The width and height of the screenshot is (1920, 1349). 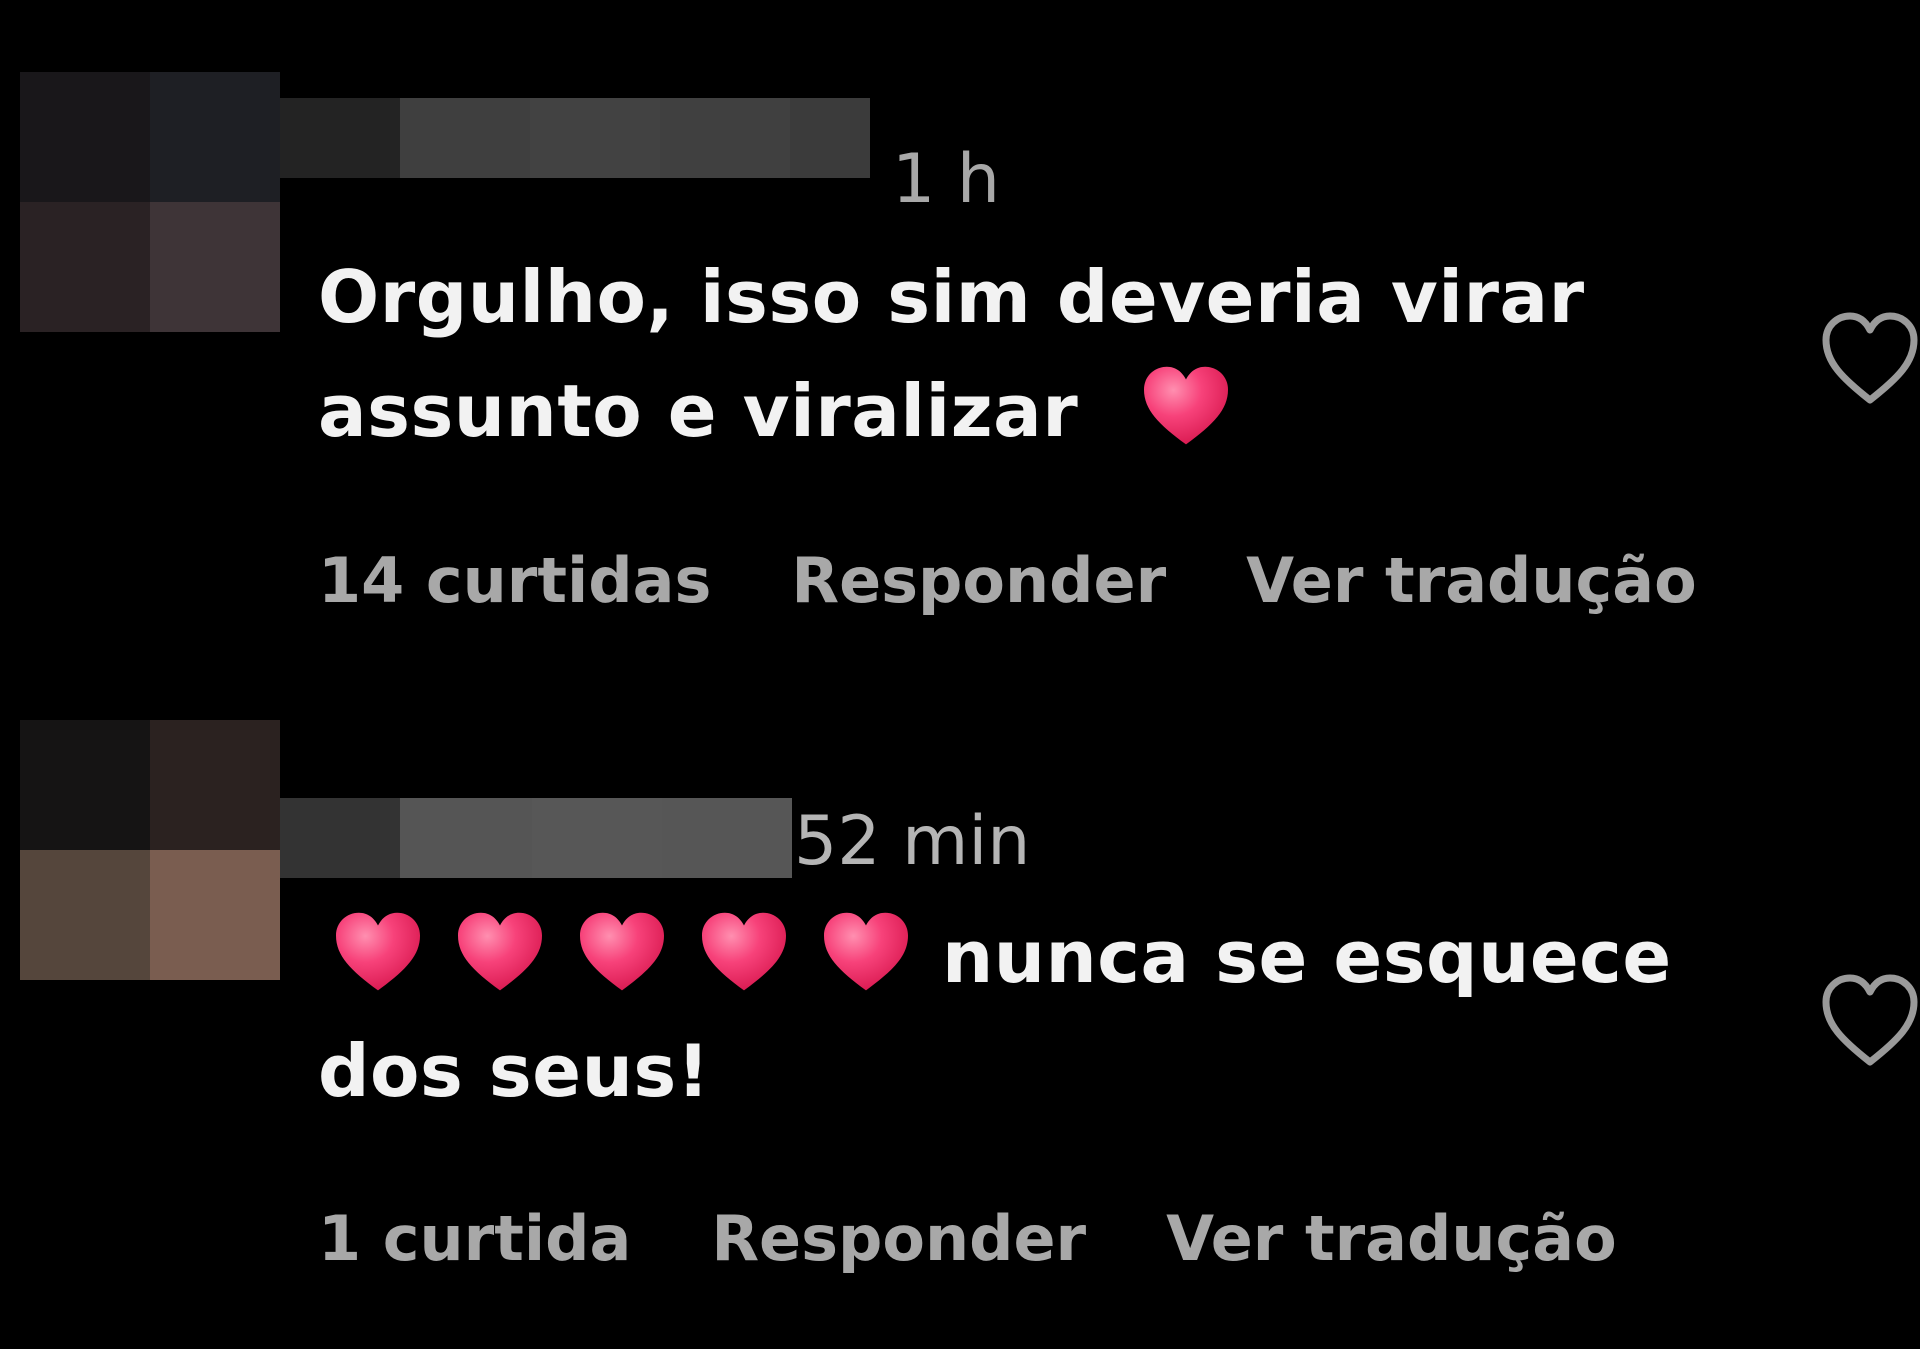 I want to click on comment-actions: 14 curtidas Responder Ver tradução, so click(x=1047, y=580).